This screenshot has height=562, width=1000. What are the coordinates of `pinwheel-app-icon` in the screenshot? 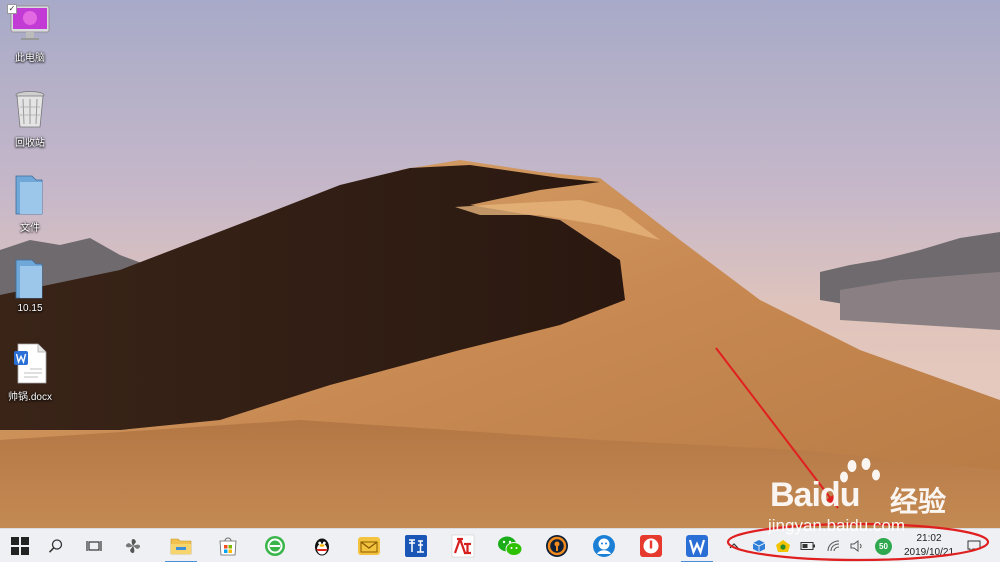 It's located at (133, 546).